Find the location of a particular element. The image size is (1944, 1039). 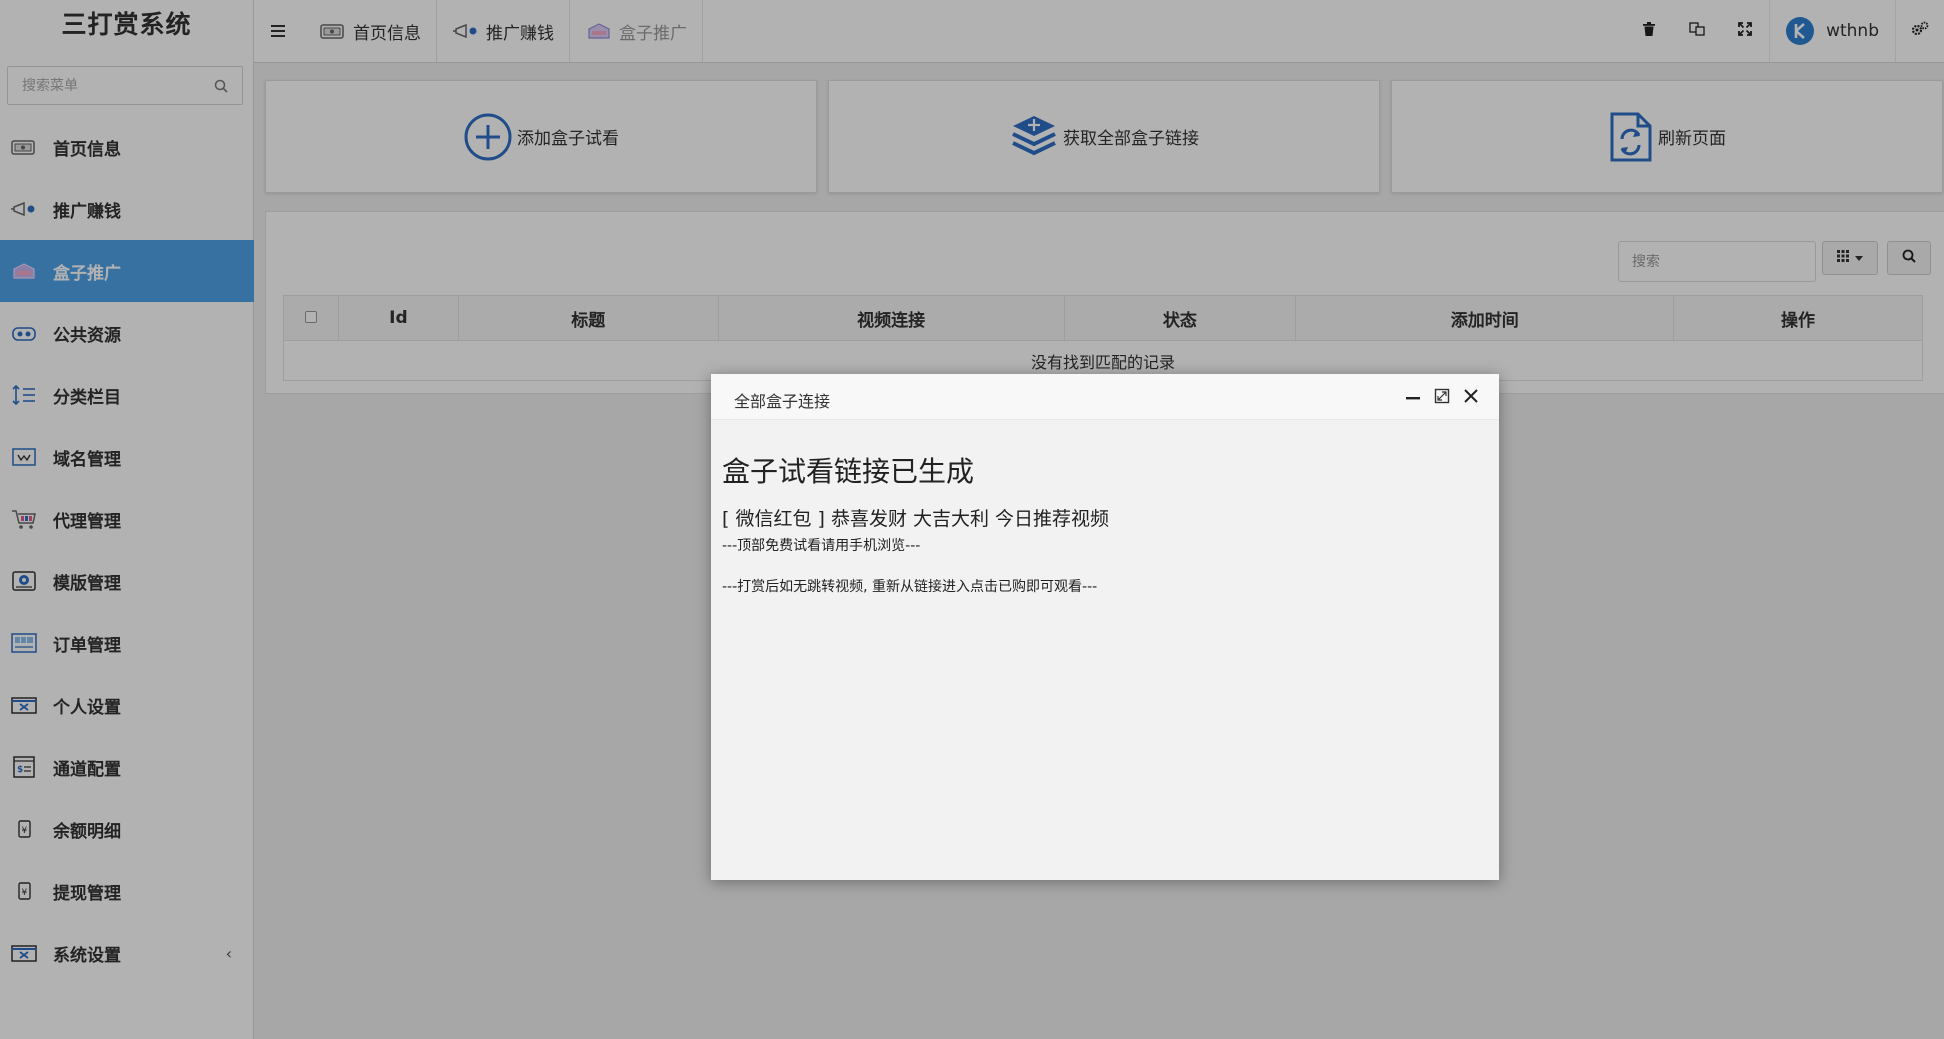

minimize-icon is located at coordinates (1413, 396).